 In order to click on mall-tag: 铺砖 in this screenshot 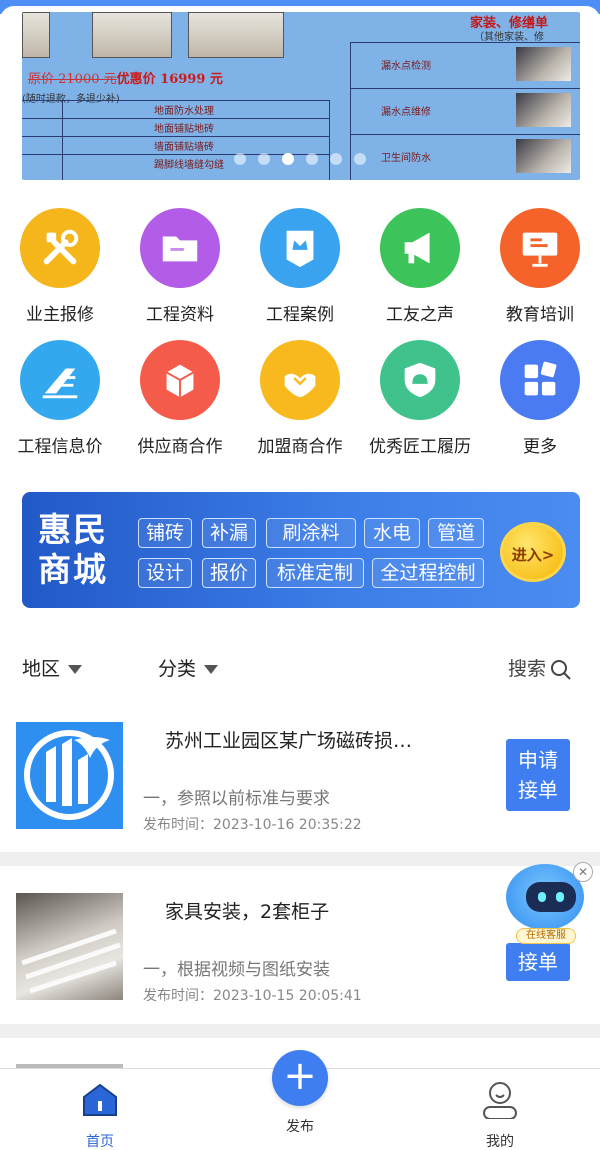, I will do `click(165, 533)`.